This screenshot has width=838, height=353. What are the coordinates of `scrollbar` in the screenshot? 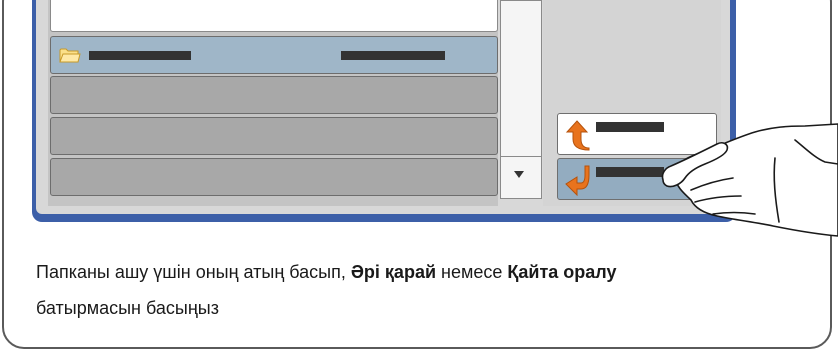 It's located at (521, 99).